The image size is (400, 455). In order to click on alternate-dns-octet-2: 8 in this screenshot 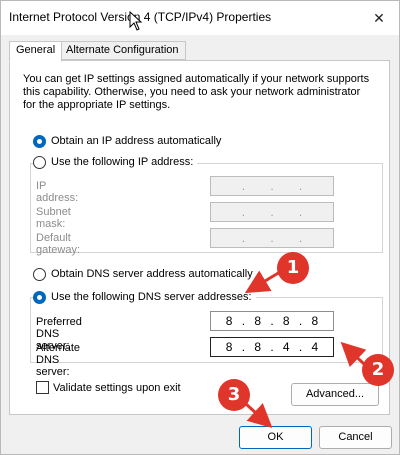, I will do `click(258, 347)`.